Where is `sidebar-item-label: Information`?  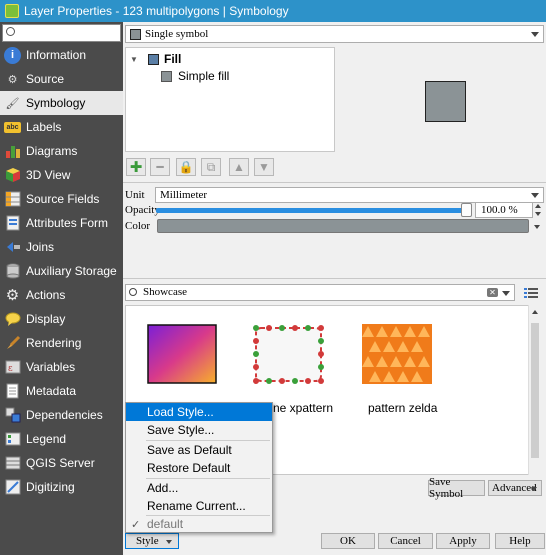 sidebar-item-label: Information is located at coordinates (56, 55).